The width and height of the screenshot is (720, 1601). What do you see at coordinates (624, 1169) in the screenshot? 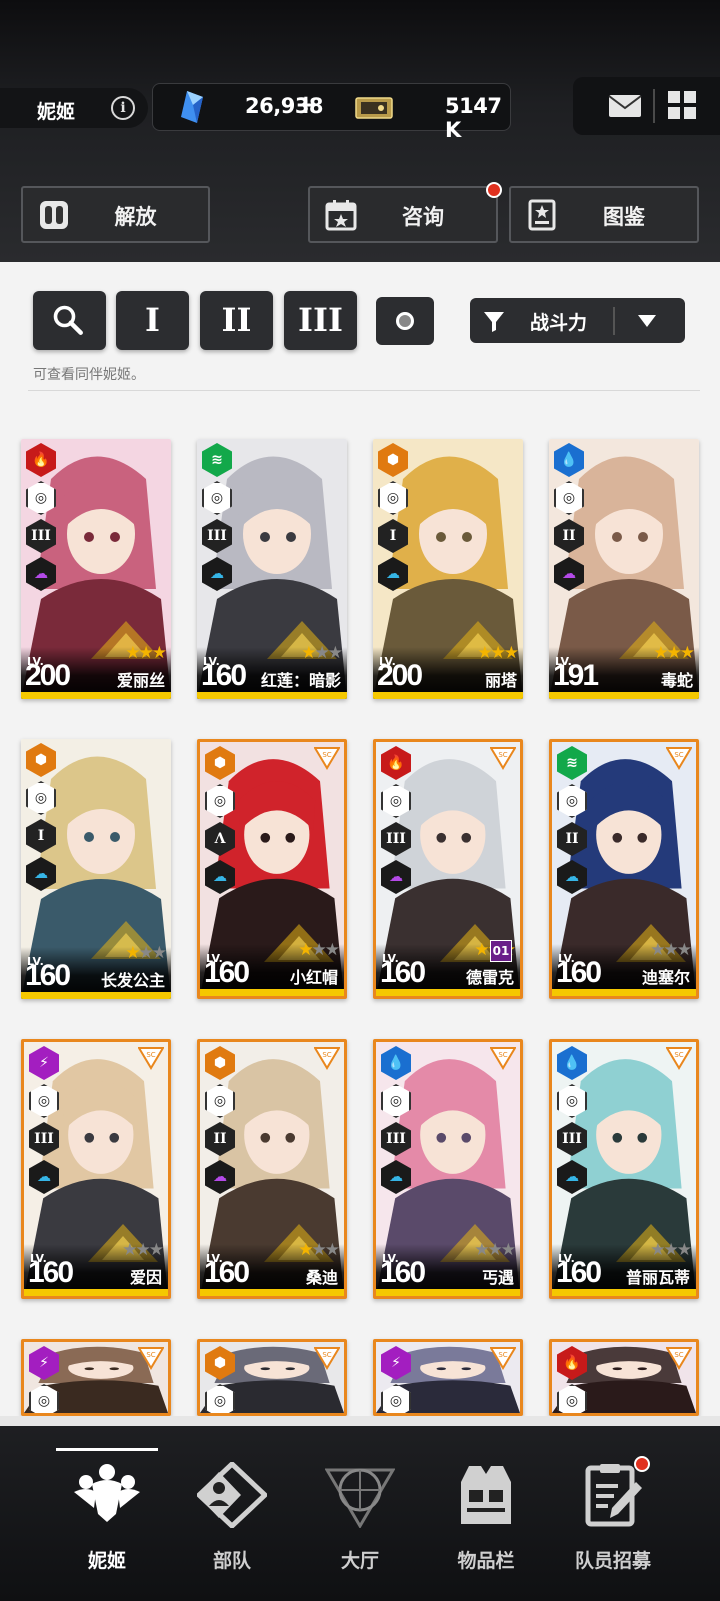
I see `nikke-card: SC 💧 ◎ III ☁ LV. 160 ★★★ 普丽瓦蒂` at bounding box center [624, 1169].